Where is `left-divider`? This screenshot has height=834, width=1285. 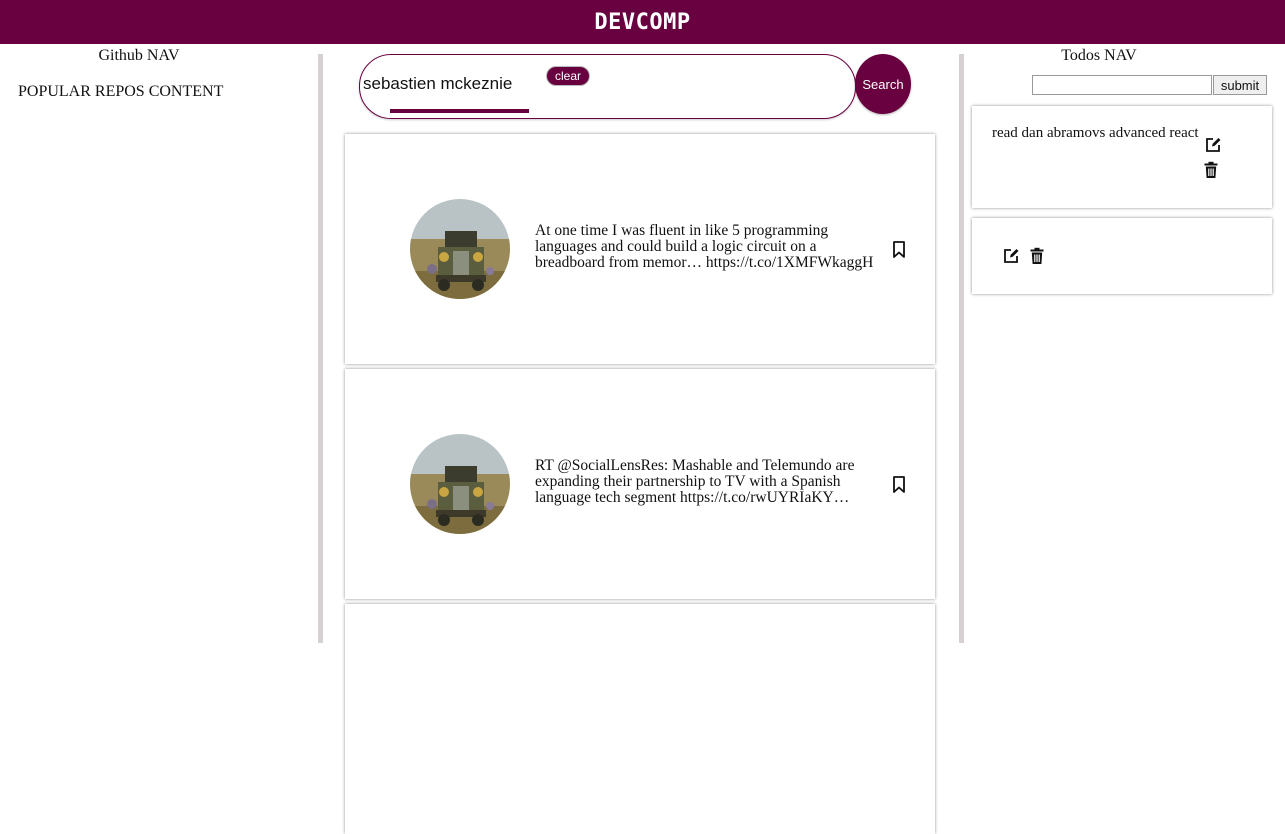 left-divider is located at coordinates (320, 348).